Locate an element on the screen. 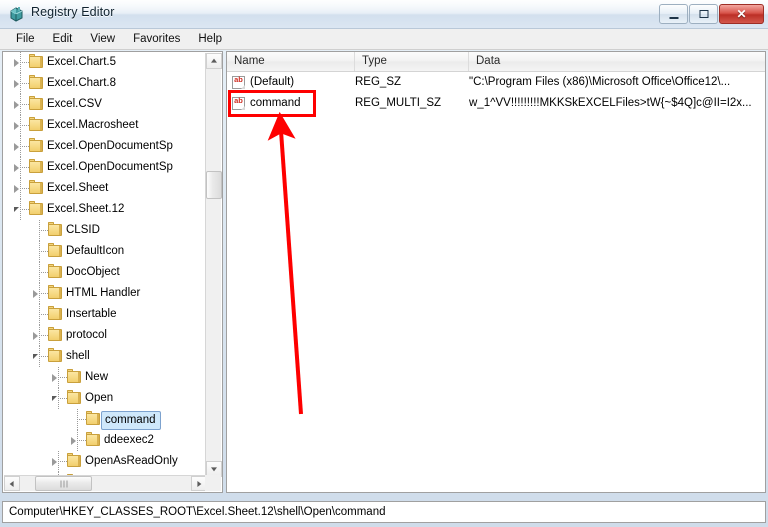  chevron-left-icon is located at coordinates (11, 483).